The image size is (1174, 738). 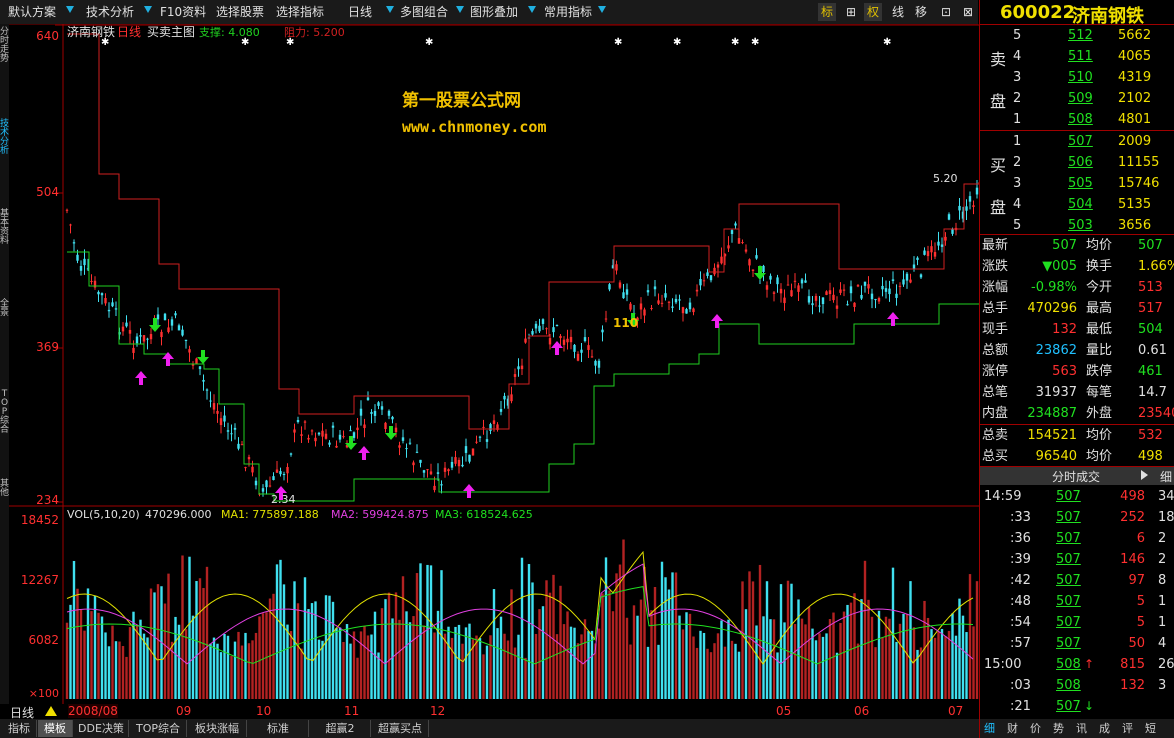 I want to click on tick-row: :33 507 252 18, so click(x=1077, y=517).